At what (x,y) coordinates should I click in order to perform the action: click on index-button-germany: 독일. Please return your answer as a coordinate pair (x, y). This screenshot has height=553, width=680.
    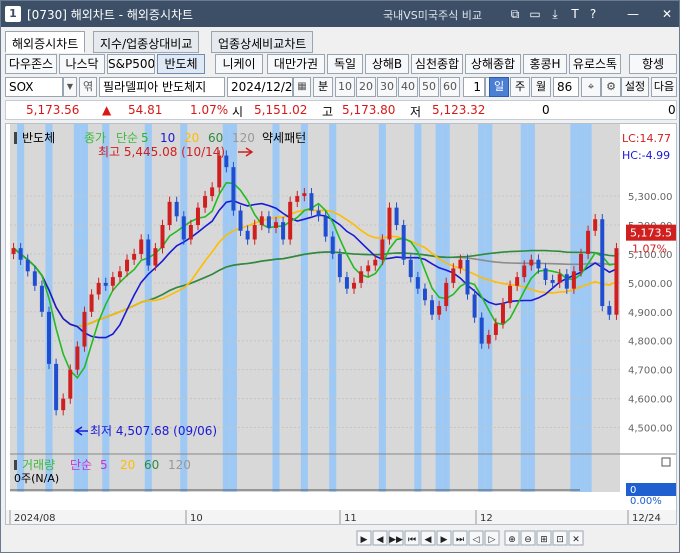
    Looking at the image, I should click on (345, 64).